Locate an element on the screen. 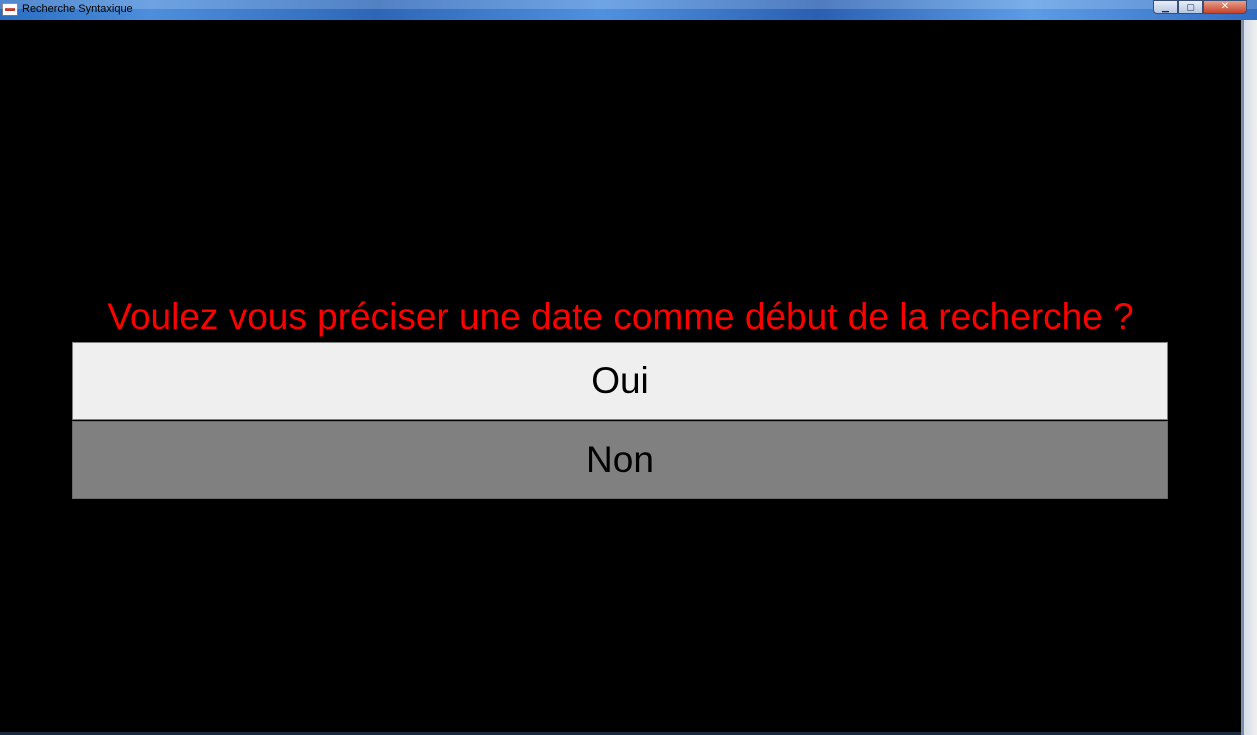 This screenshot has height=735, width=1257. maximize-button: ▢ is located at coordinates (1190, 7).